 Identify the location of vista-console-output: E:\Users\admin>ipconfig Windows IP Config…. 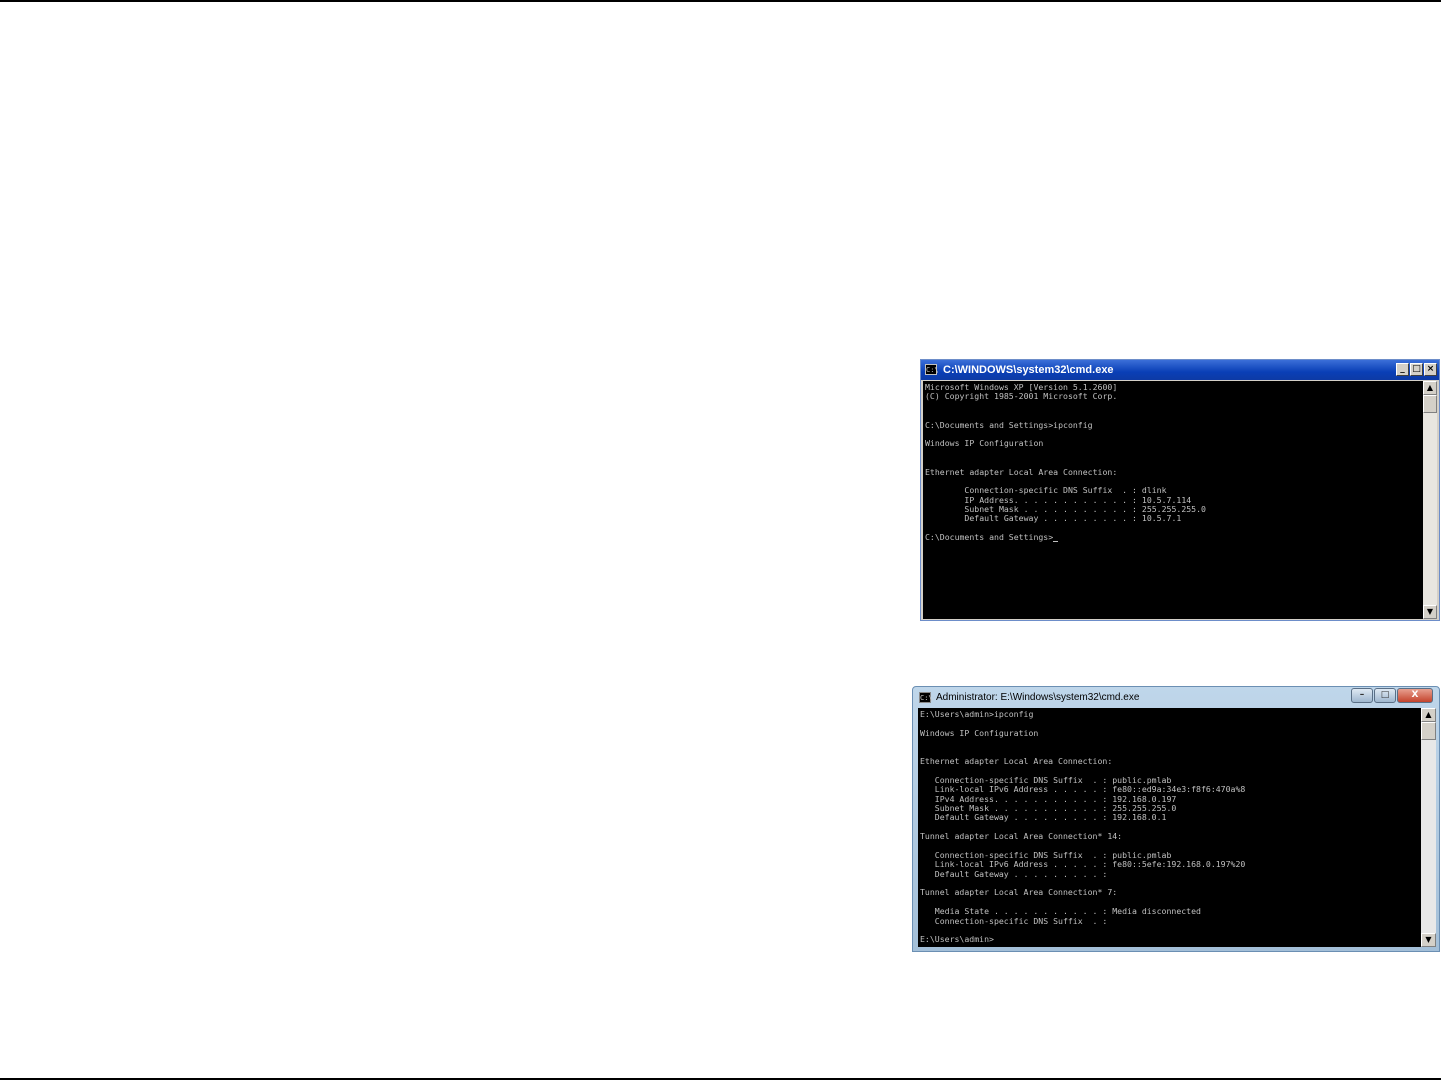
(1169, 827).